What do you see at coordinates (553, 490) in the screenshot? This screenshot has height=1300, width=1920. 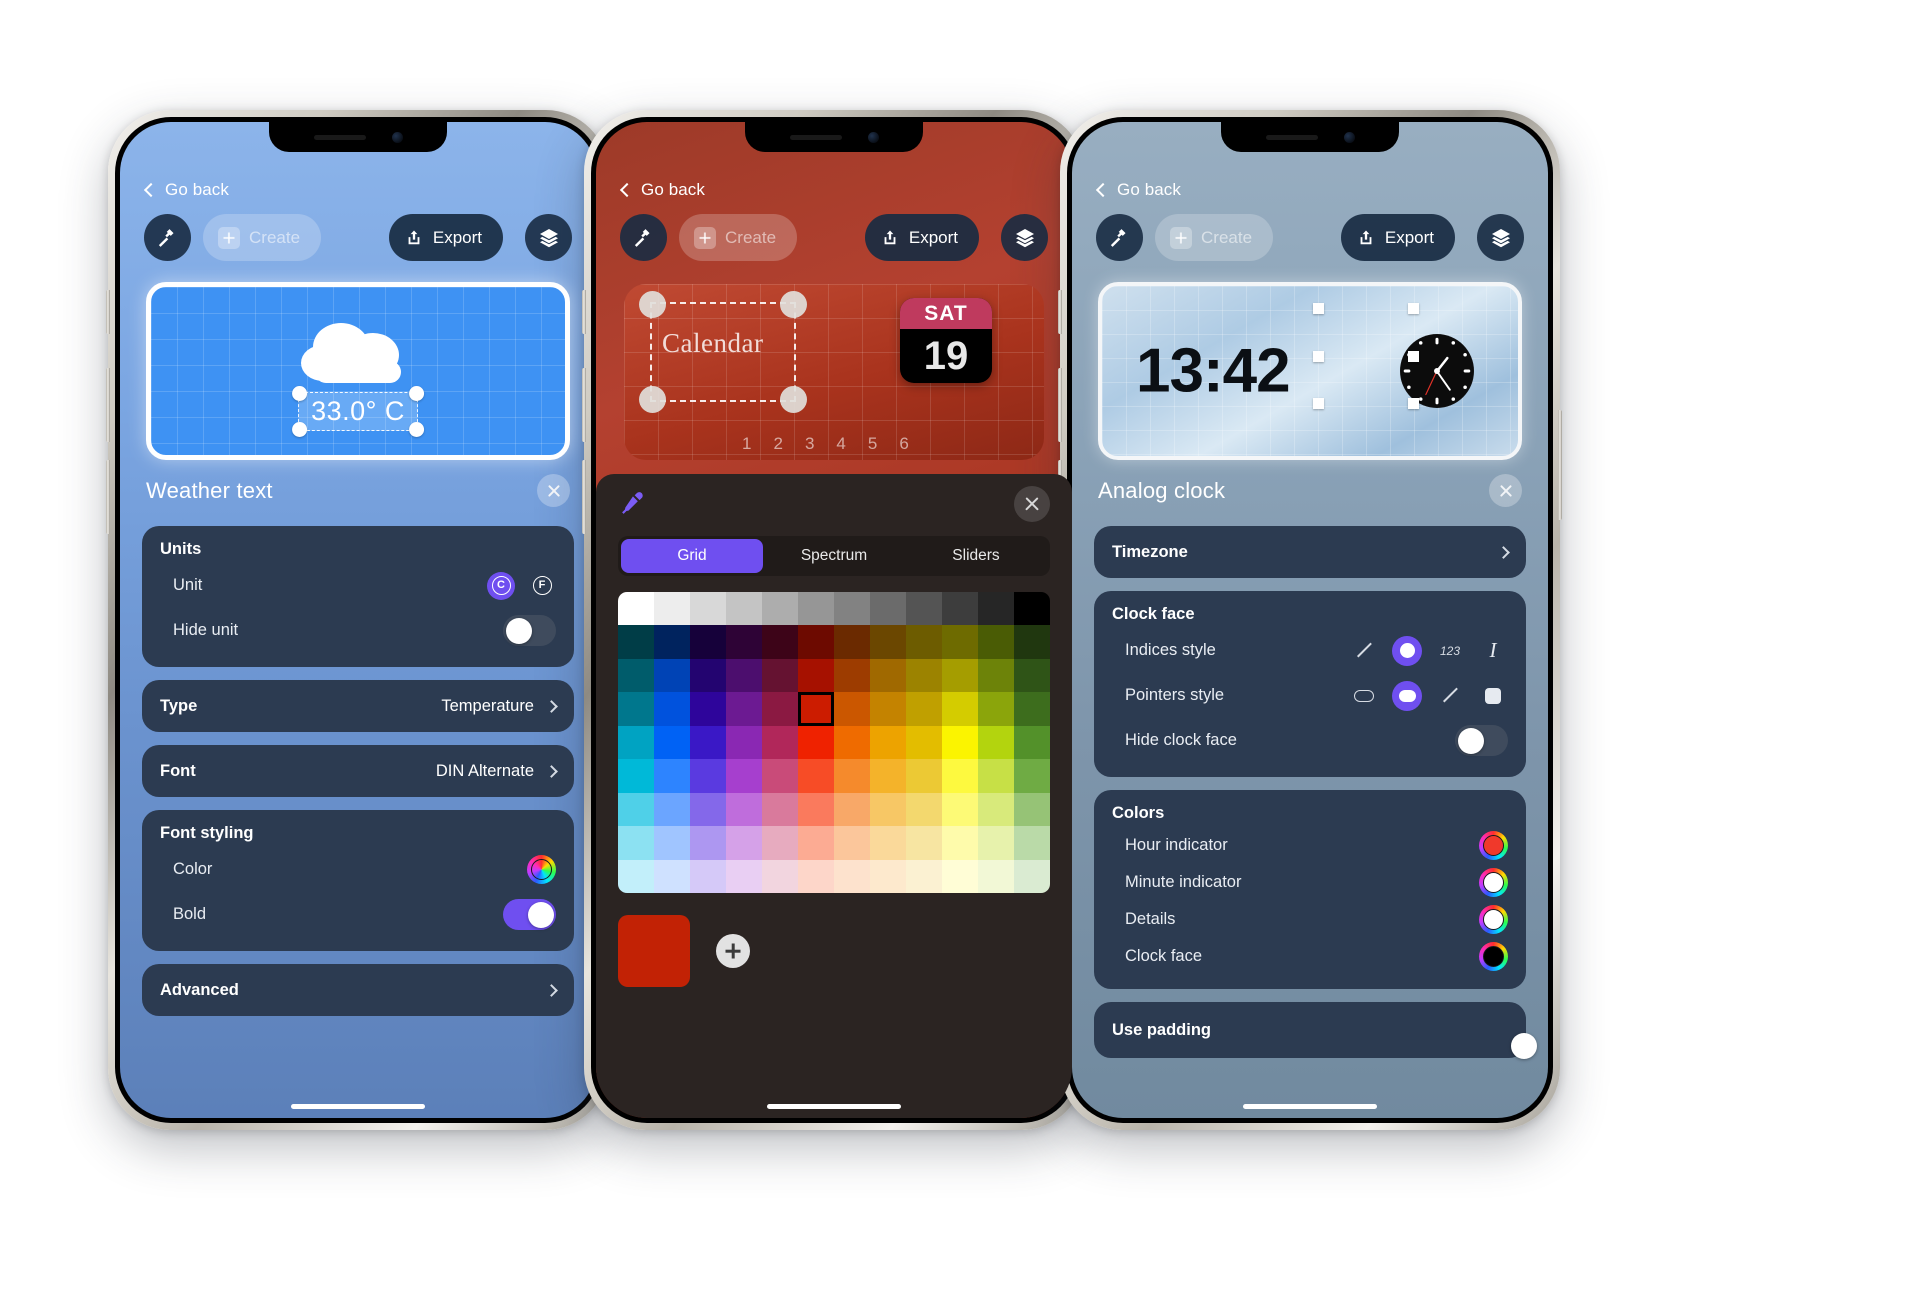 I see `close-panel-button` at bounding box center [553, 490].